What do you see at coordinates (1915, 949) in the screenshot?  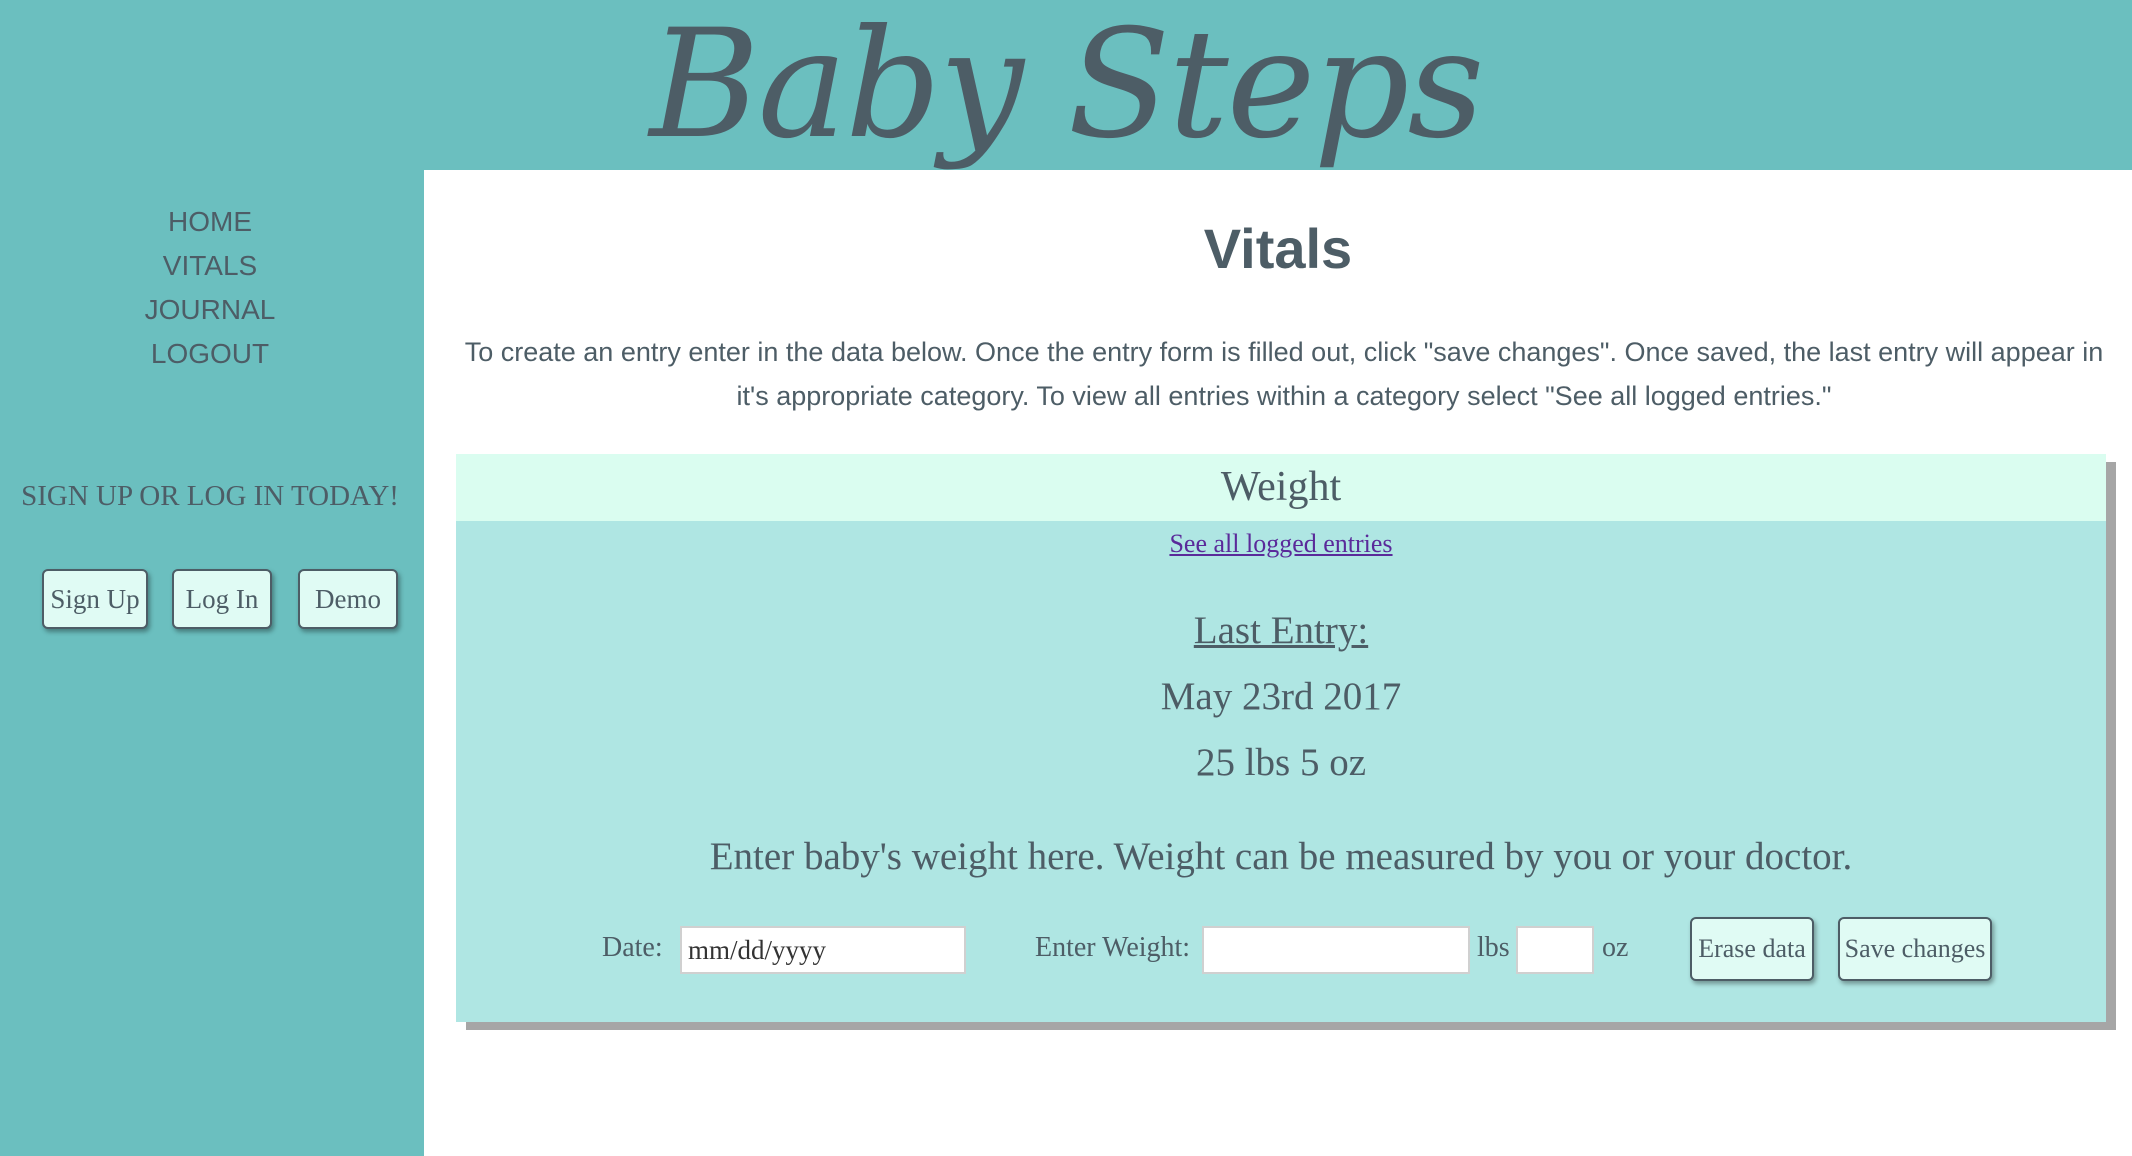 I see `save-changes-button: Save changes` at bounding box center [1915, 949].